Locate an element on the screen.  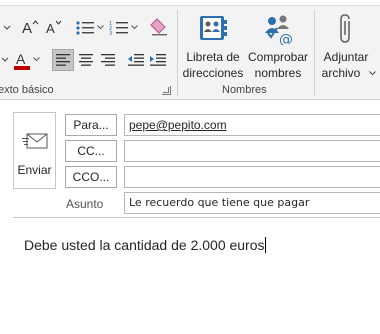
message-body: Debe usted la cantidad de 2.000 euros is located at coordinates (145, 245).